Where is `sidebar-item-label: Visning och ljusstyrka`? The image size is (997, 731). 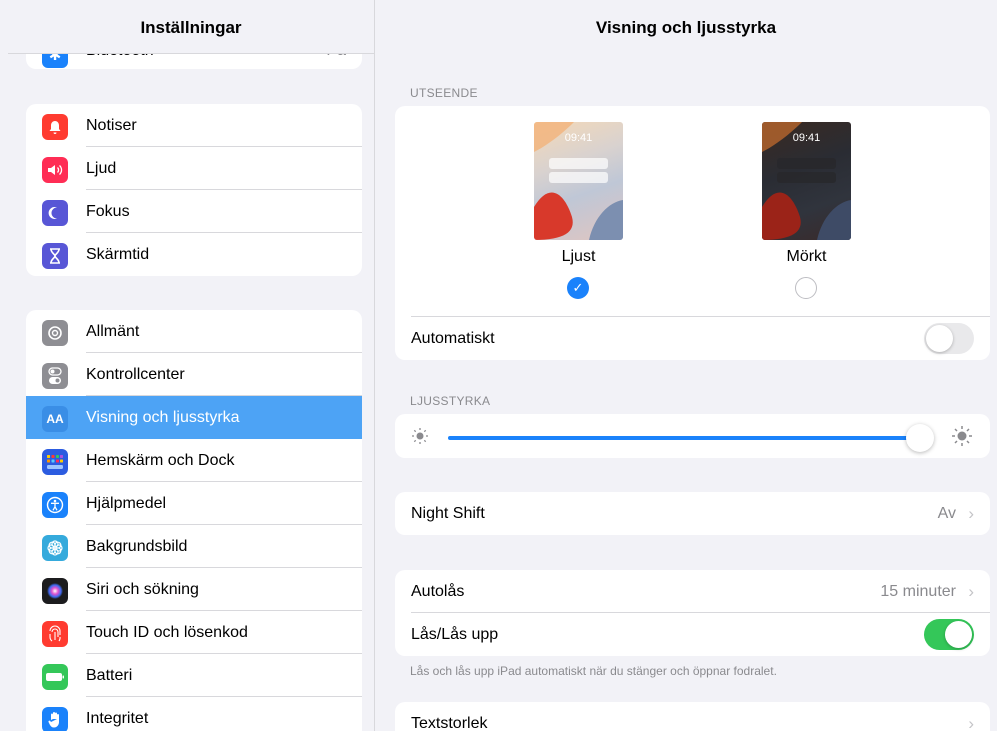 sidebar-item-label: Visning och ljusstyrka is located at coordinates (163, 417).